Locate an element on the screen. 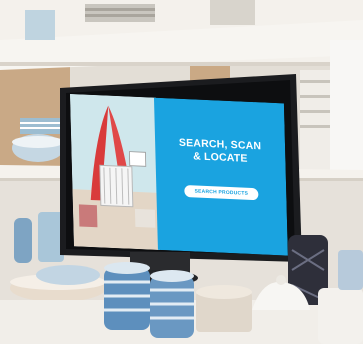  blue-canister-left is located at coordinates (127, 299).